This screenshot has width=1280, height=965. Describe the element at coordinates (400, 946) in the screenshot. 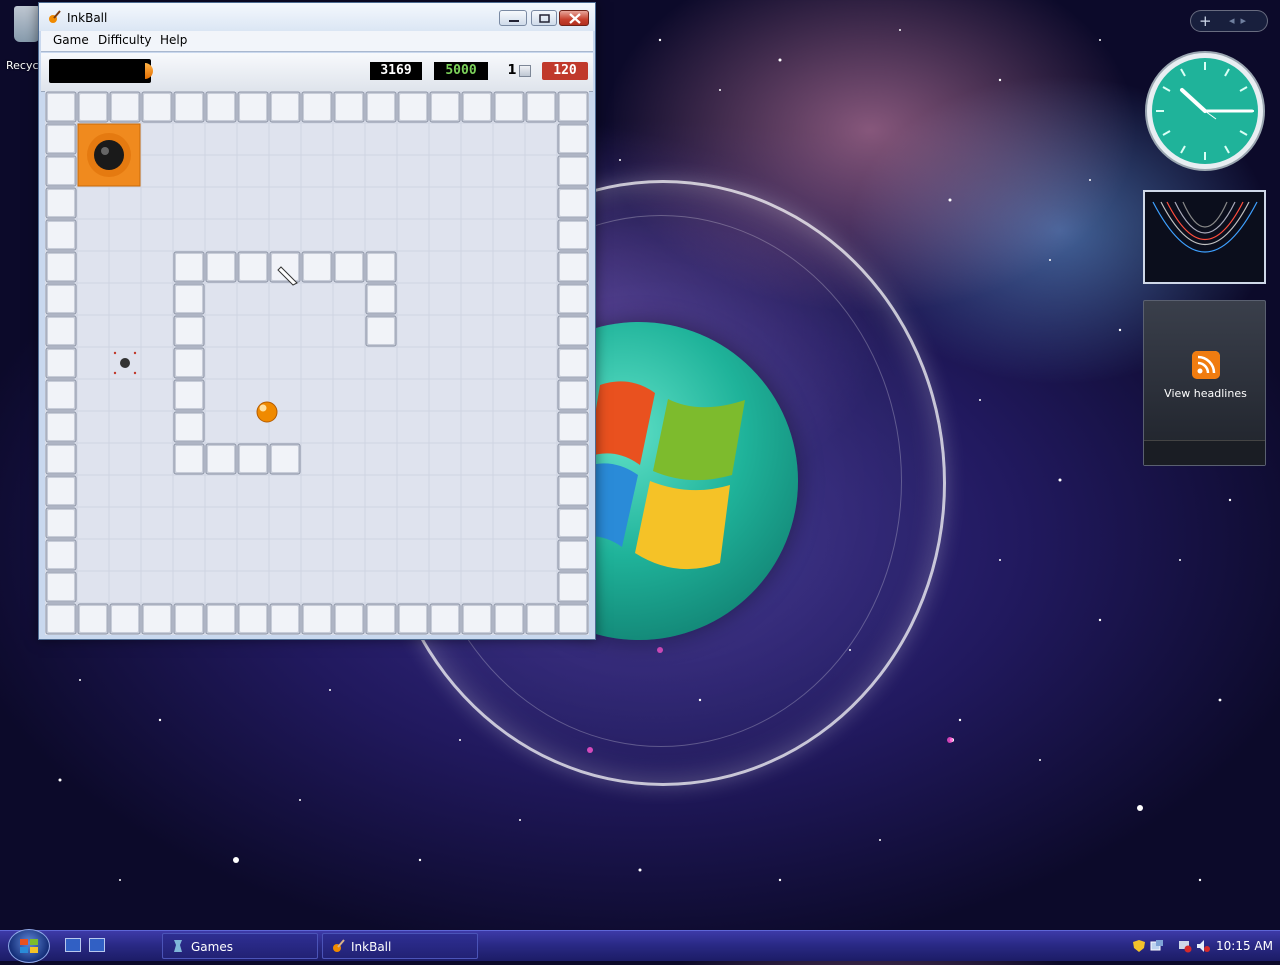

I see `taskbar-item-inkball: InkBall` at that location.